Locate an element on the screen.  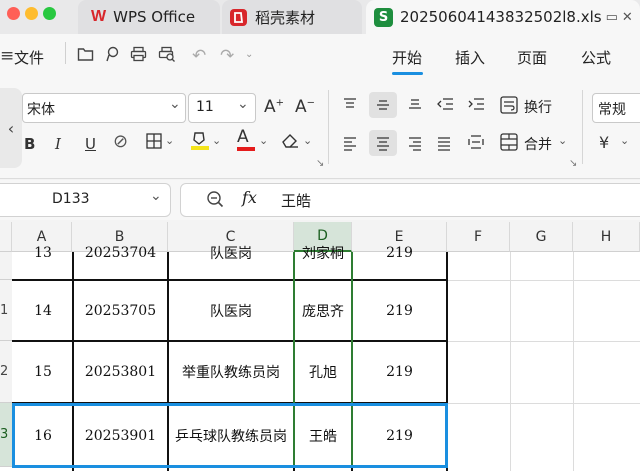
font-name-value: 宋体 is located at coordinates (41, 110).